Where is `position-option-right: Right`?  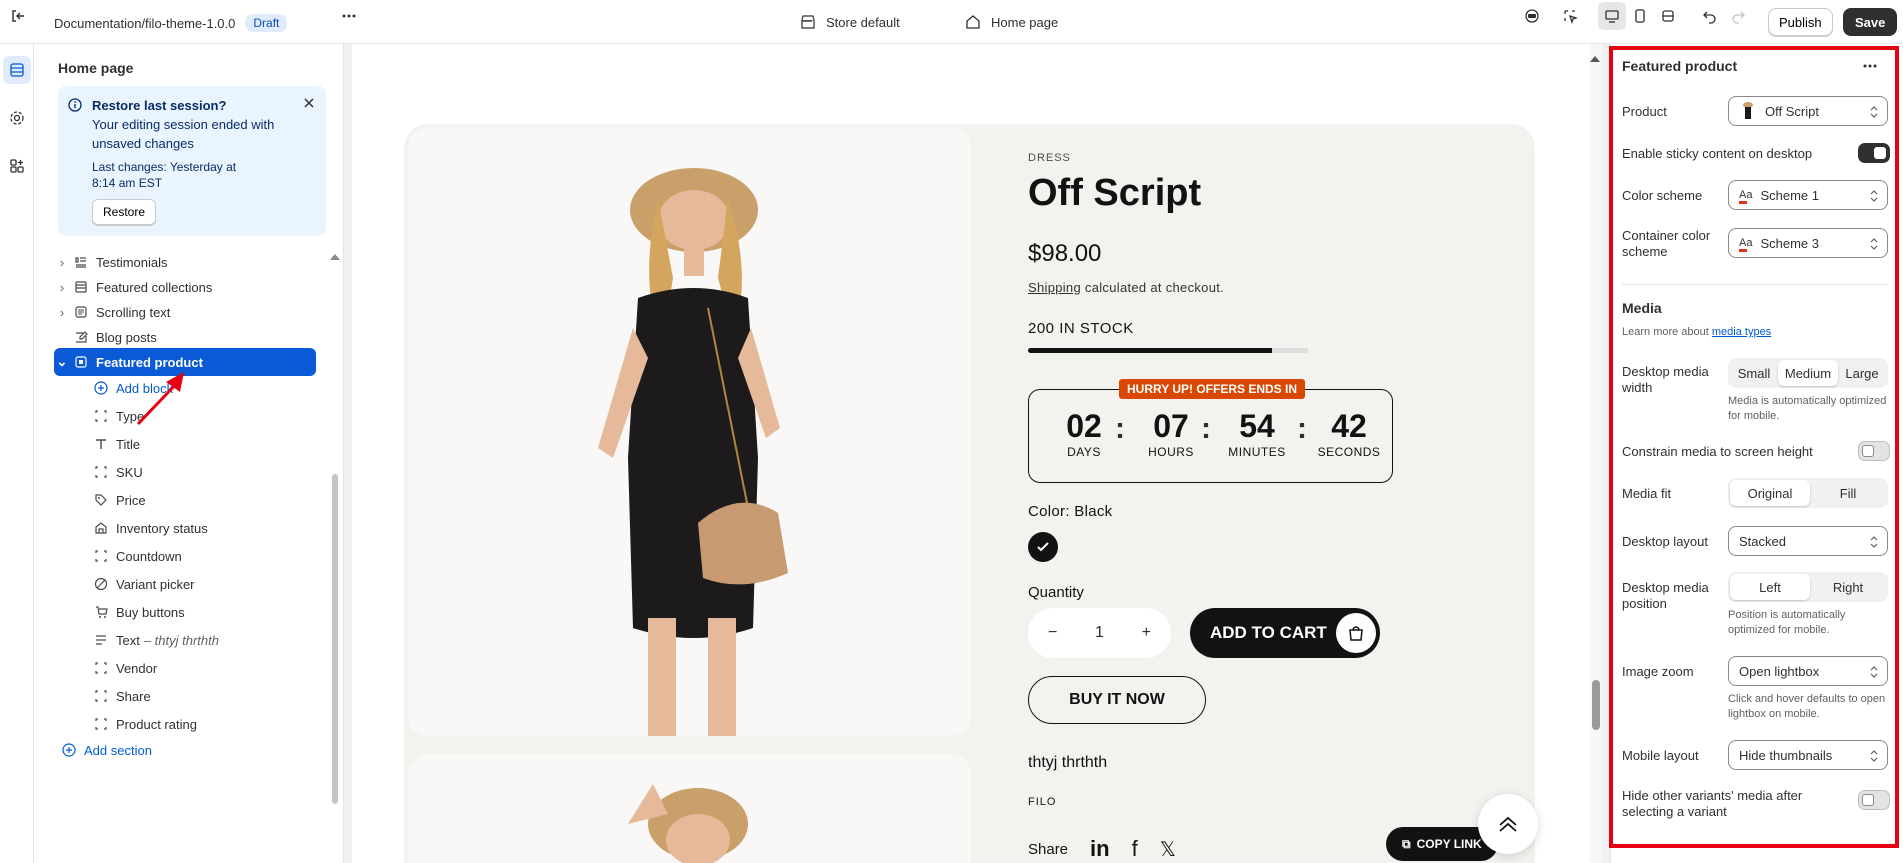
position-option-right: Right is located at coordinates (1848, 587).